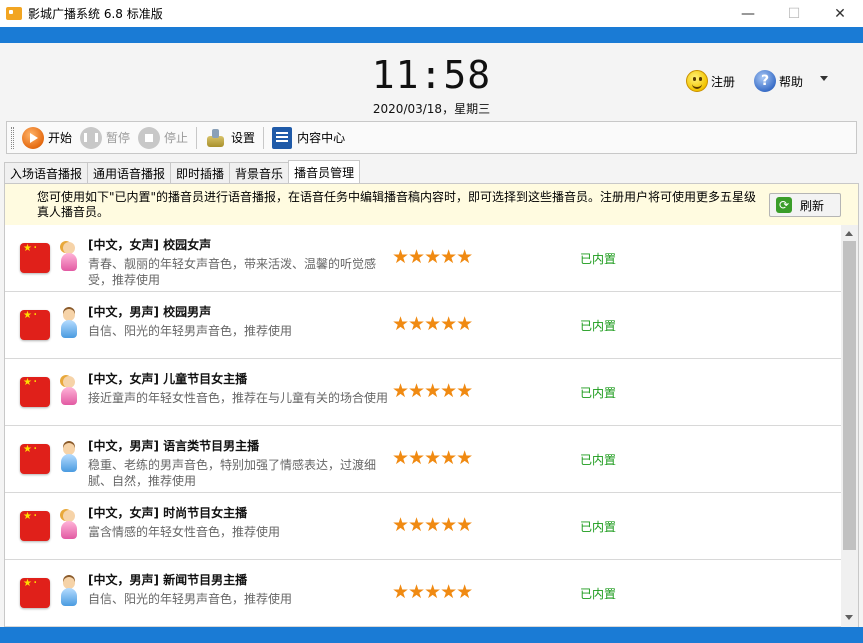 The width and height of the screenshot is (863, 643). I want to click on scroll-thumb, so click(849, 395).